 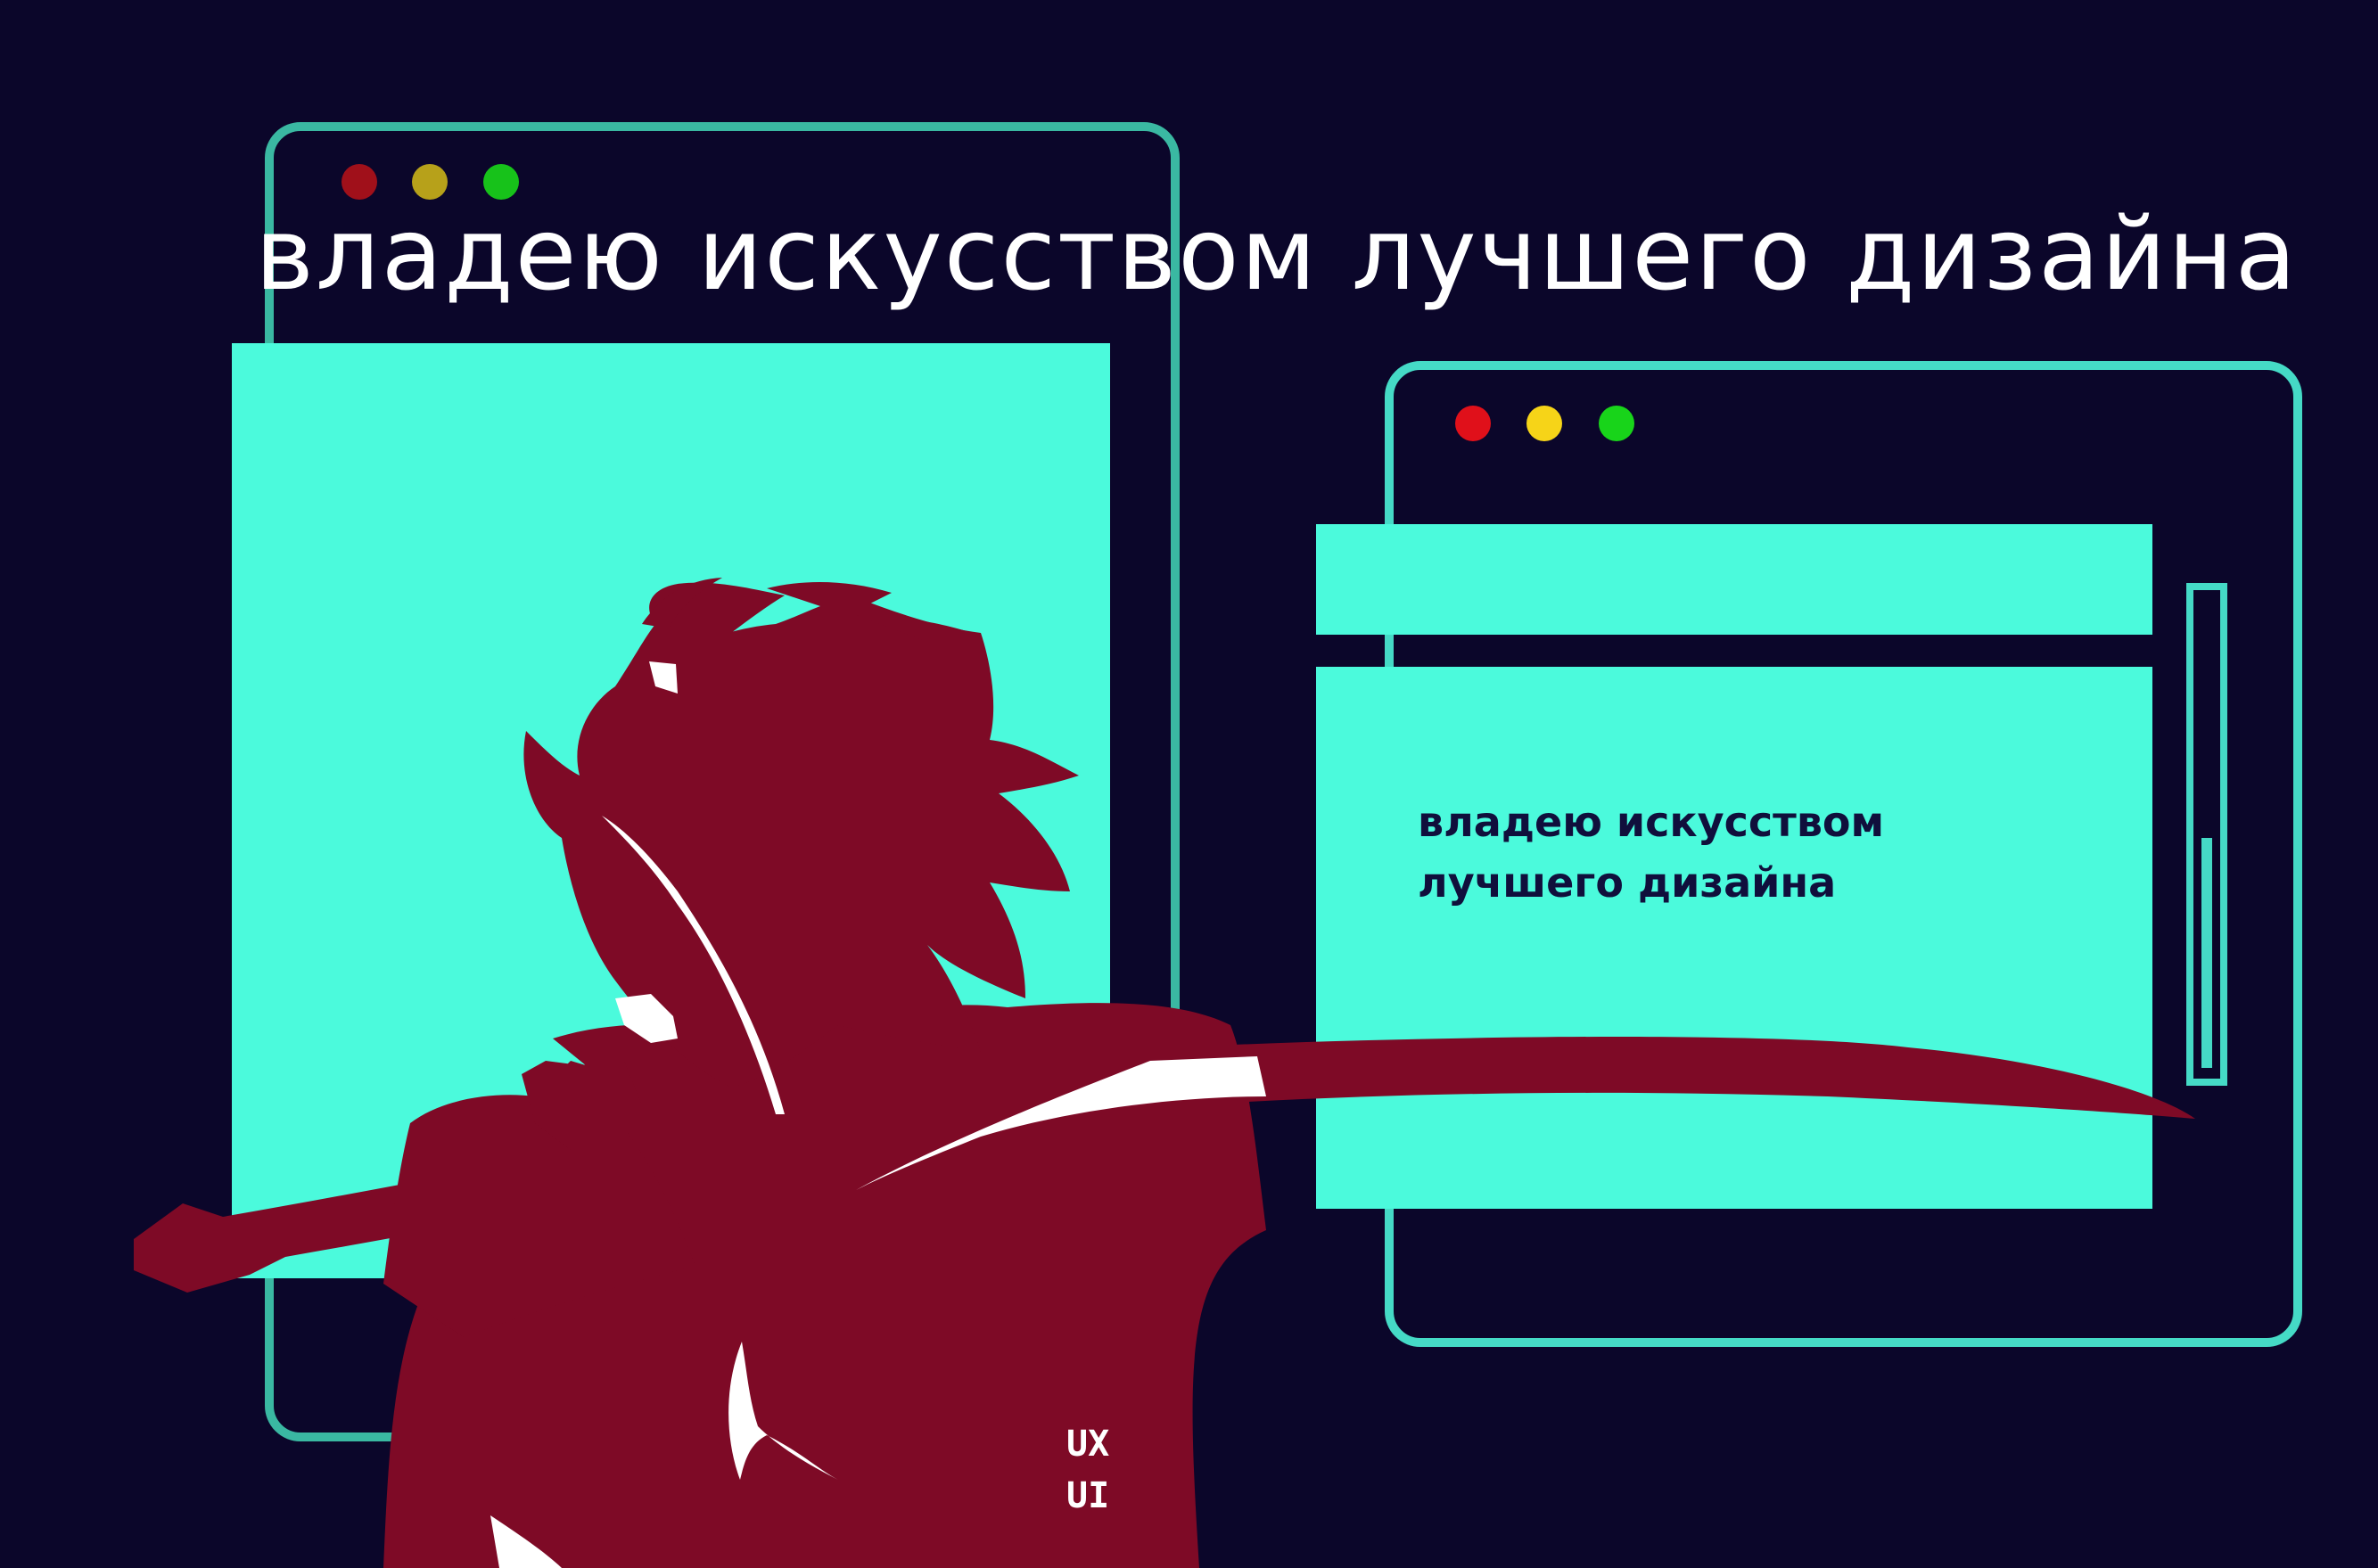 What do you see at coordinates (1088, 1445) in the screenshot?
I see `ux-label: UX` at bounding box center [1088, 1445].